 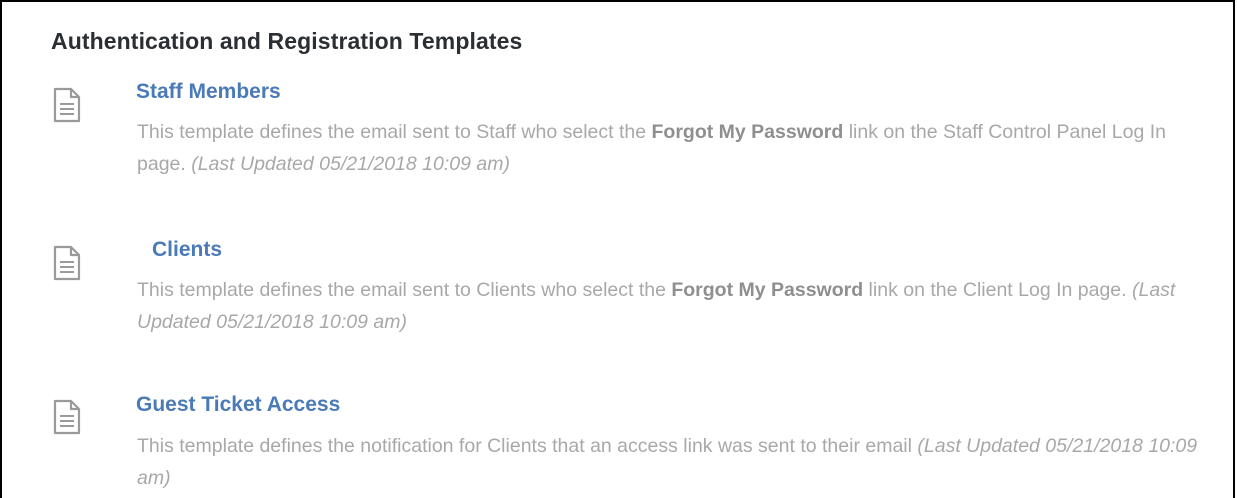 I want to click on template-link-staff-members: Staff Members, so click(x=208, y=92).